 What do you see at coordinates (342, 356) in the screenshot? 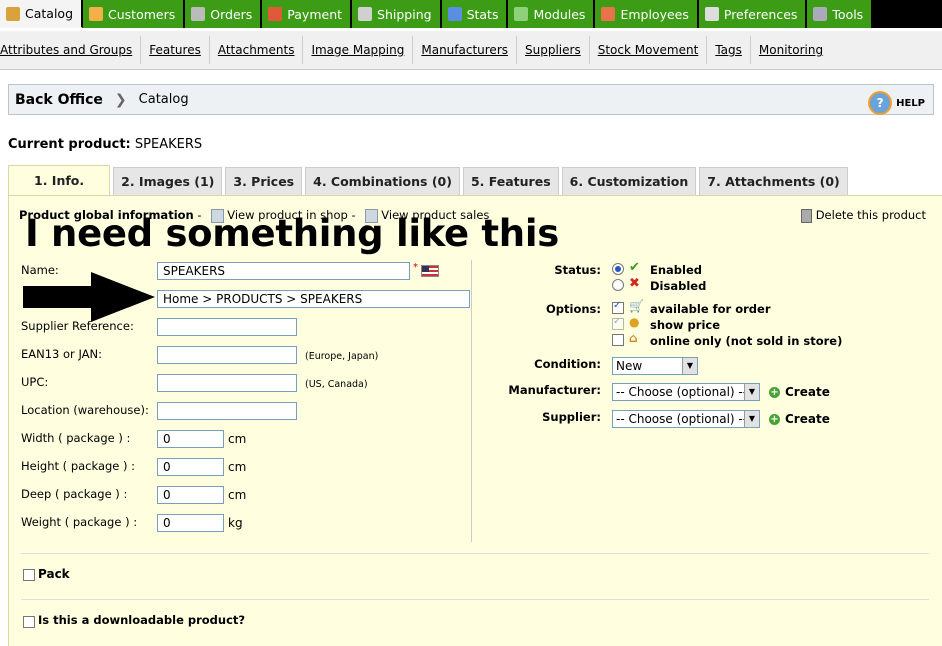
I see `ean-note: (Europe, Japan)` at bounding box center [342, 356].